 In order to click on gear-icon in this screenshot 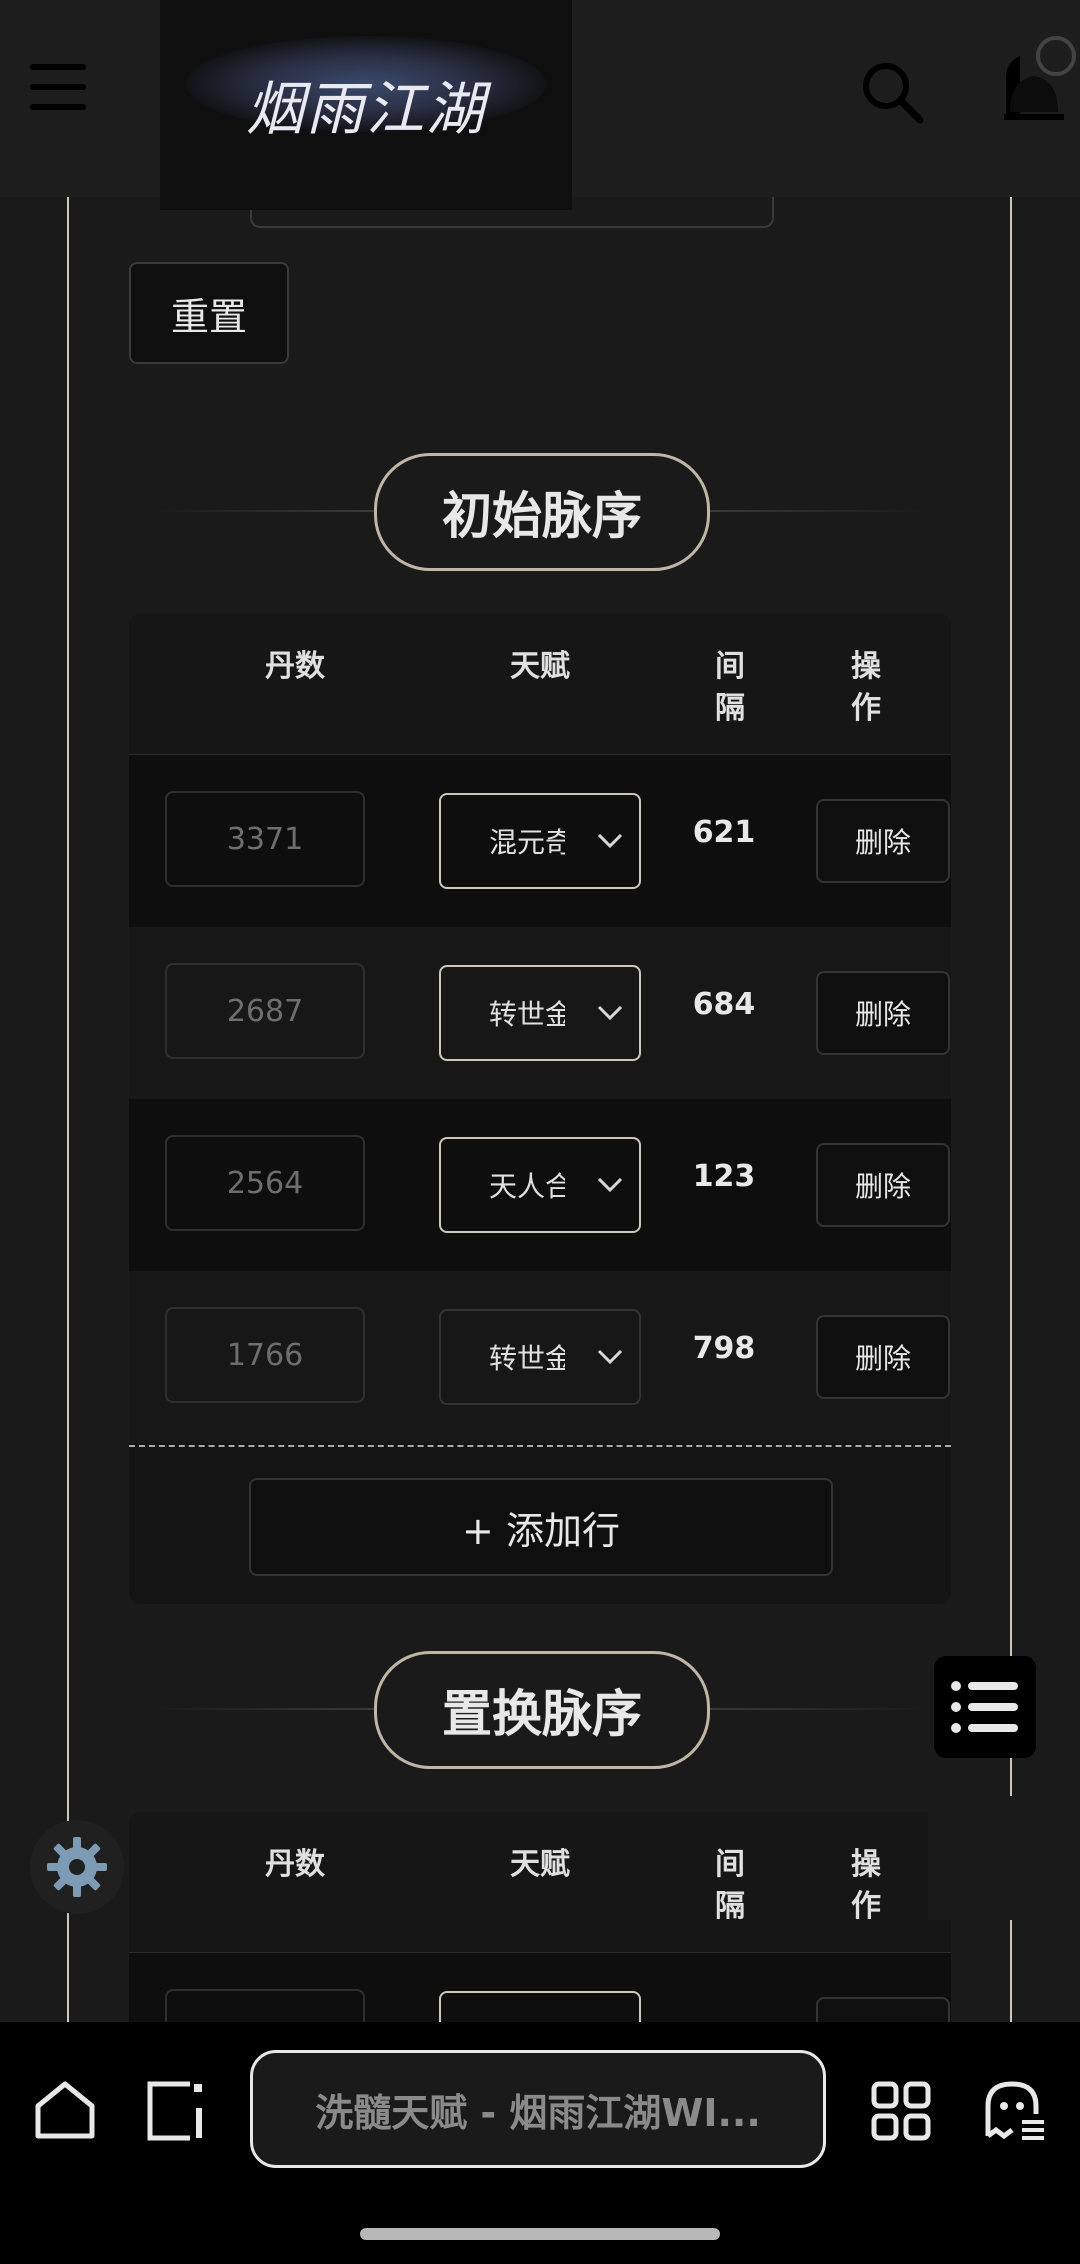, I will do `click(77, 1867)`.